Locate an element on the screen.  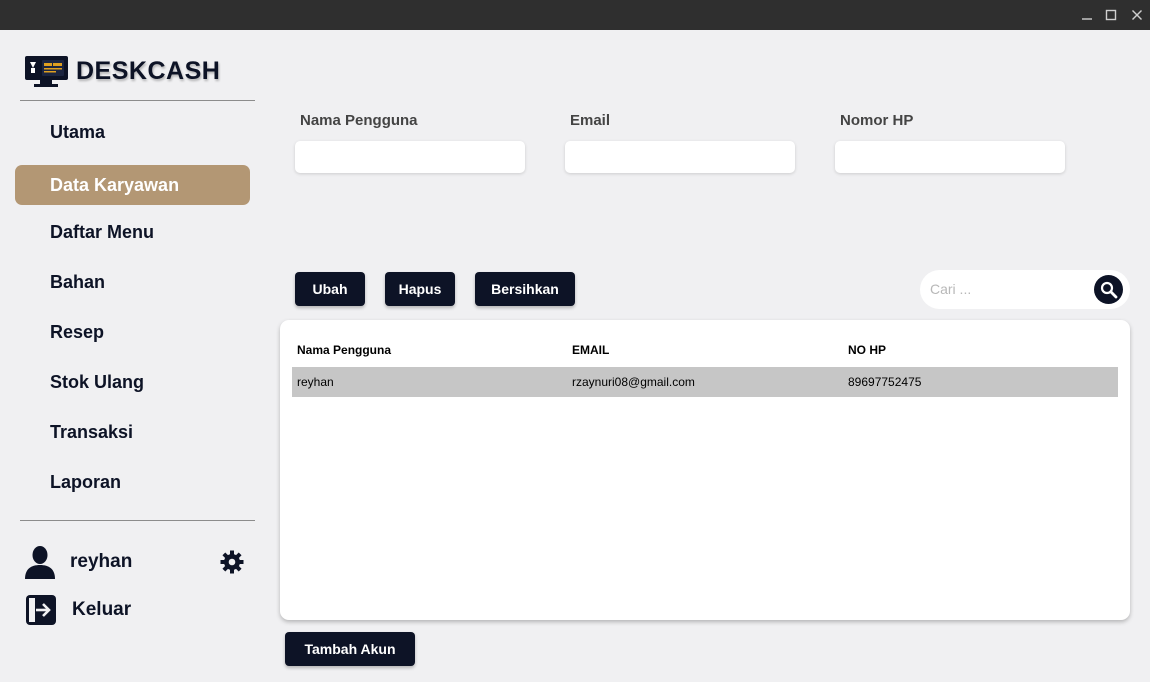
sidebar-item-laporan: Laporan is located at coordinates (132, 482).